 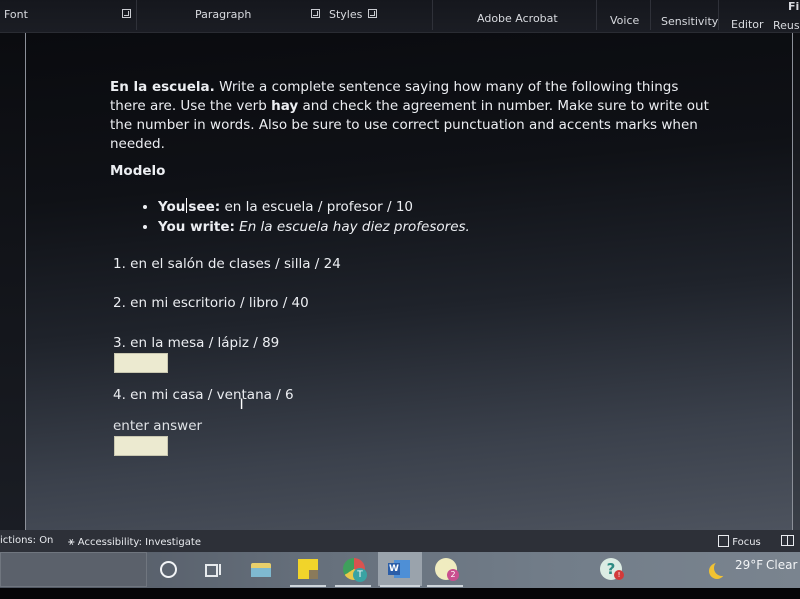 What do you see at coordinates (126, 13) in the screenshot?
I see `font-dialog-launcher-icon` at bounding box center [126, 13].